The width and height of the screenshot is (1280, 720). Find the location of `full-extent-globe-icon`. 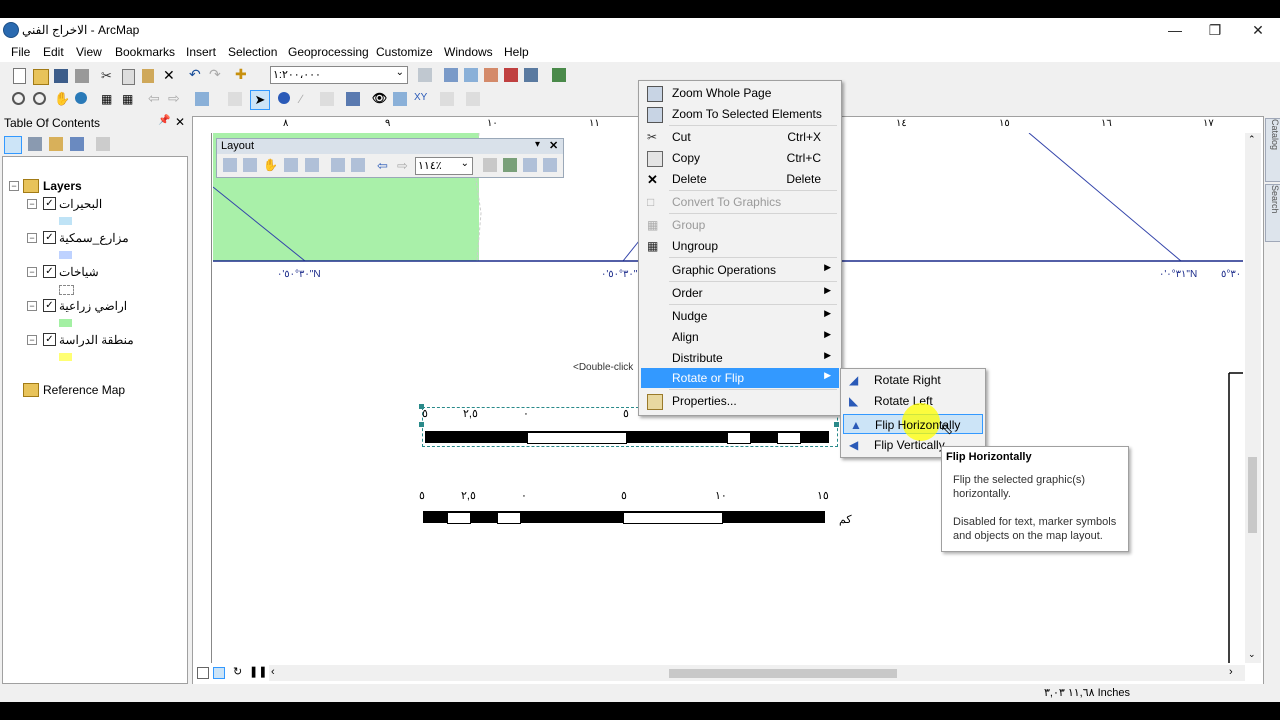

full-extent-globe-icon is located at coordinates (81, 98).